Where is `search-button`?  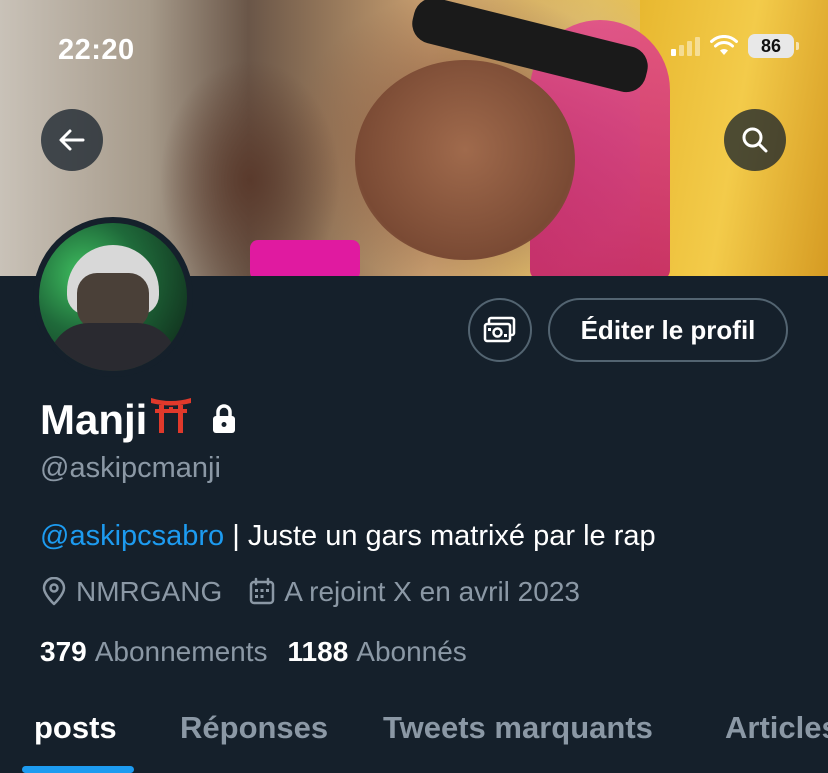 search-button is located at coordinates (755, 140).